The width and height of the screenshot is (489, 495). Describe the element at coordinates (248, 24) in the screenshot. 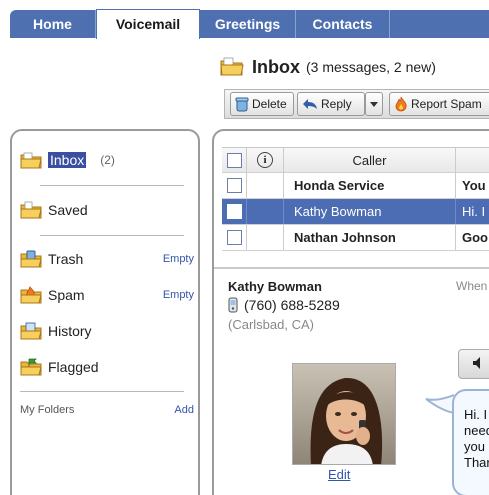

I see `tab-greetings: Greetings` at that location.